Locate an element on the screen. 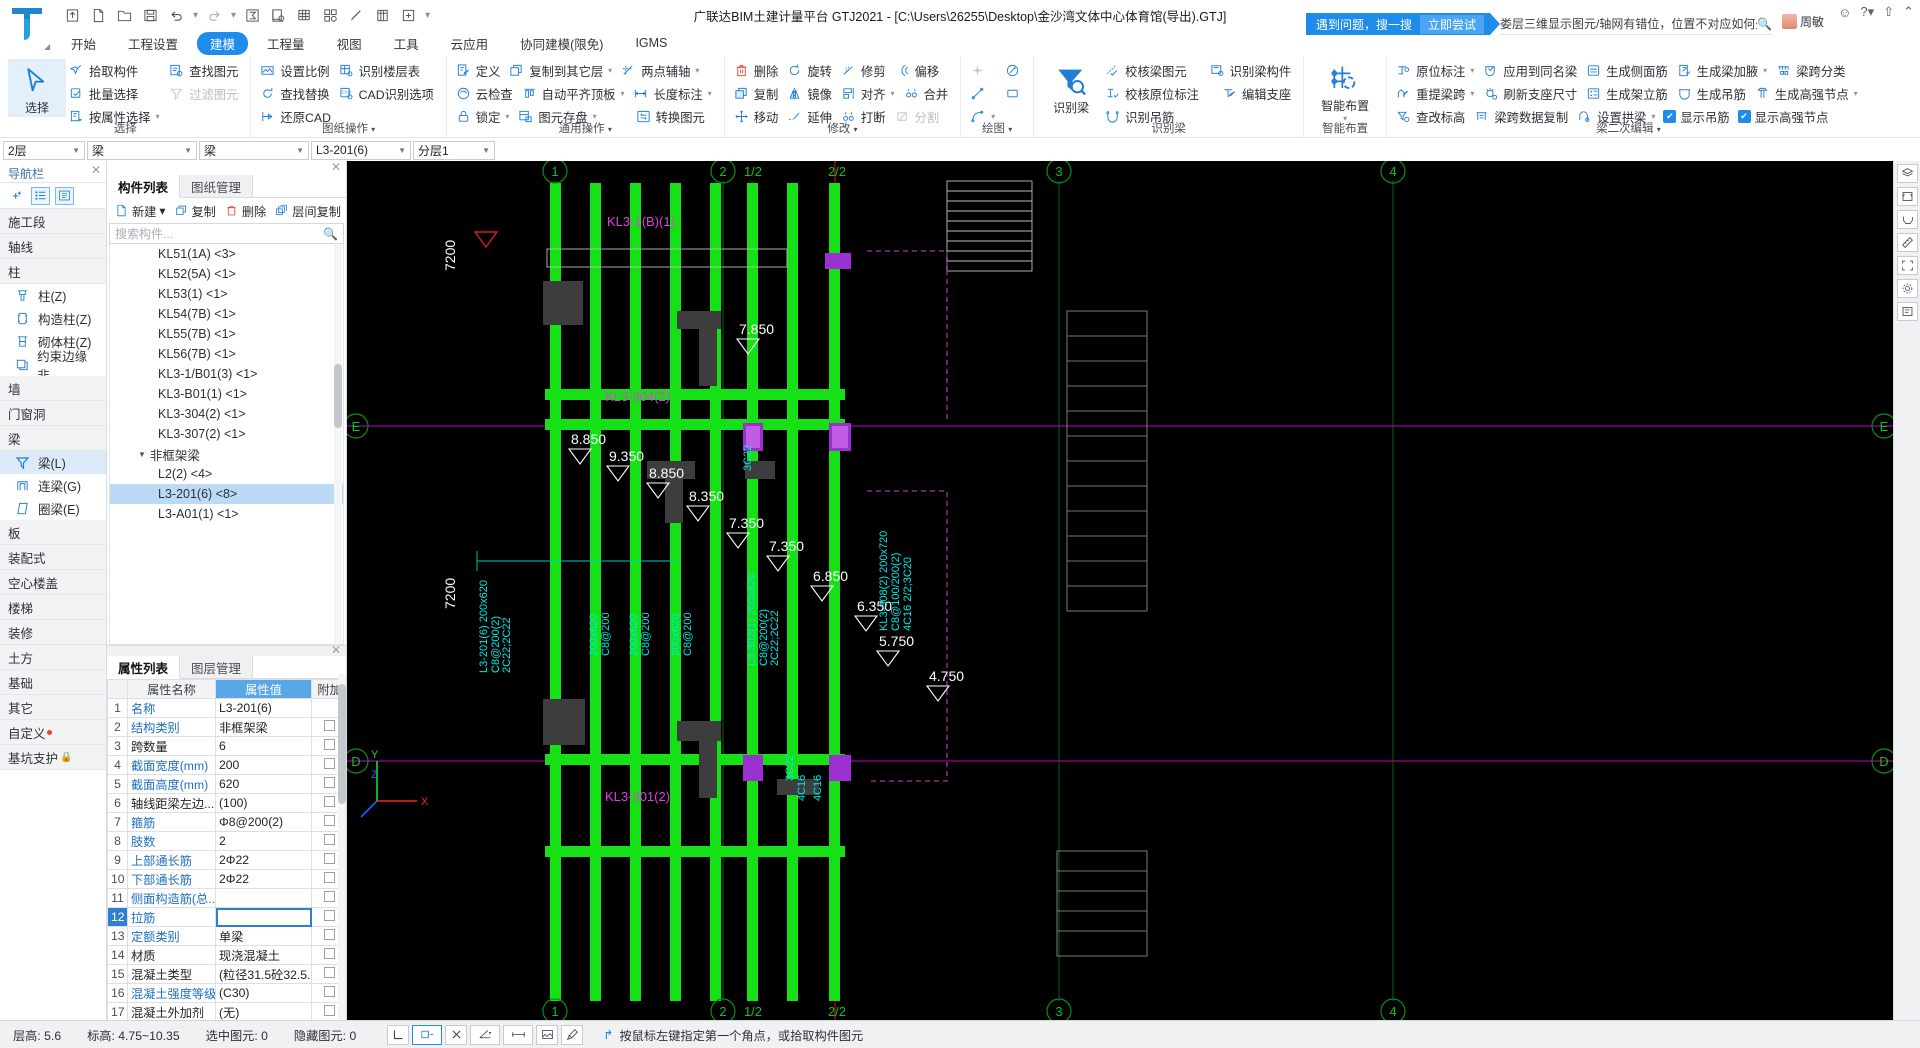 The image size is (1920, 1048). scrollbar-thumb is located at coordinates (338, 396).